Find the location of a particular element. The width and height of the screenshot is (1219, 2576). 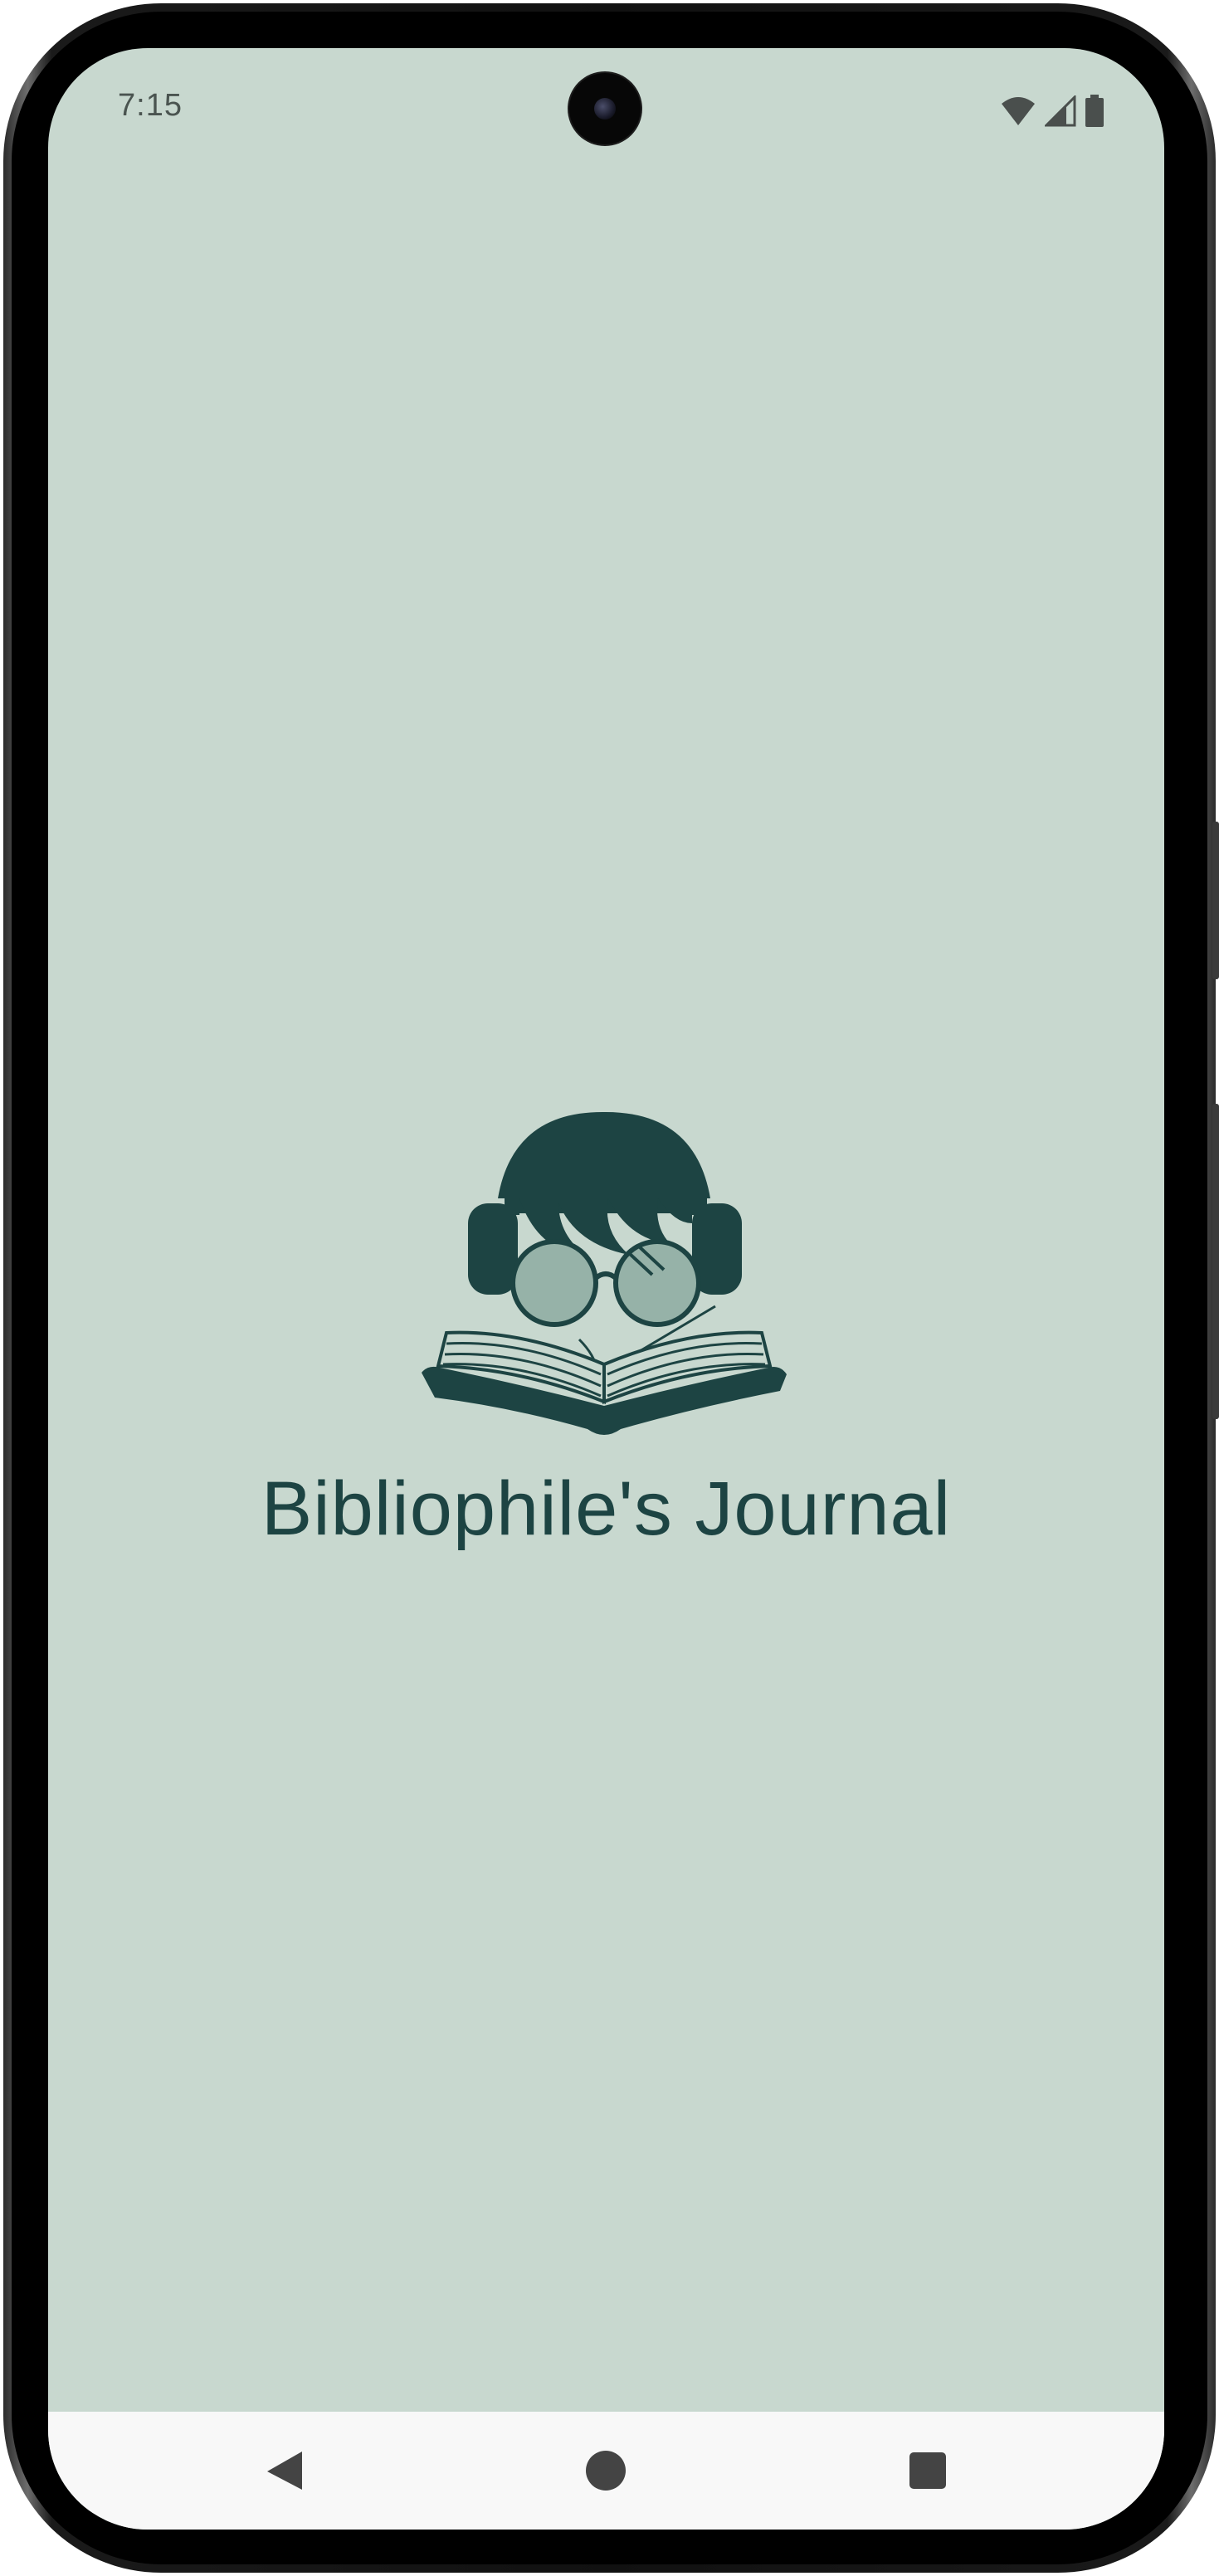

navigation-bar is located at coordinates (606, 2471).